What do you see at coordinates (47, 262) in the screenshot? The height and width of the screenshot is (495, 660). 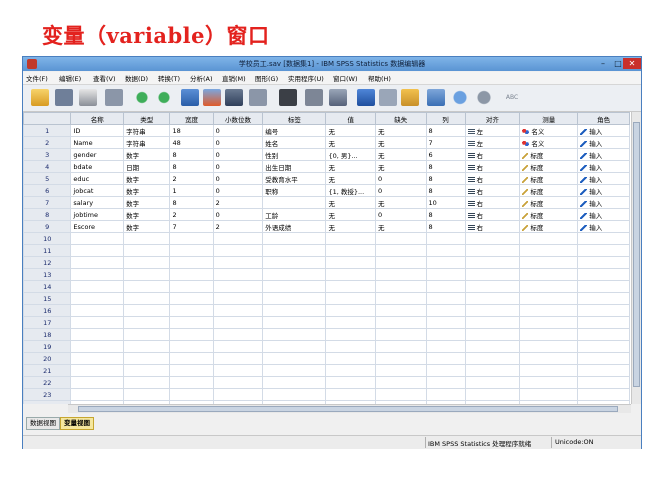 I see `row-number: 12` at bounding box center [47, 262].